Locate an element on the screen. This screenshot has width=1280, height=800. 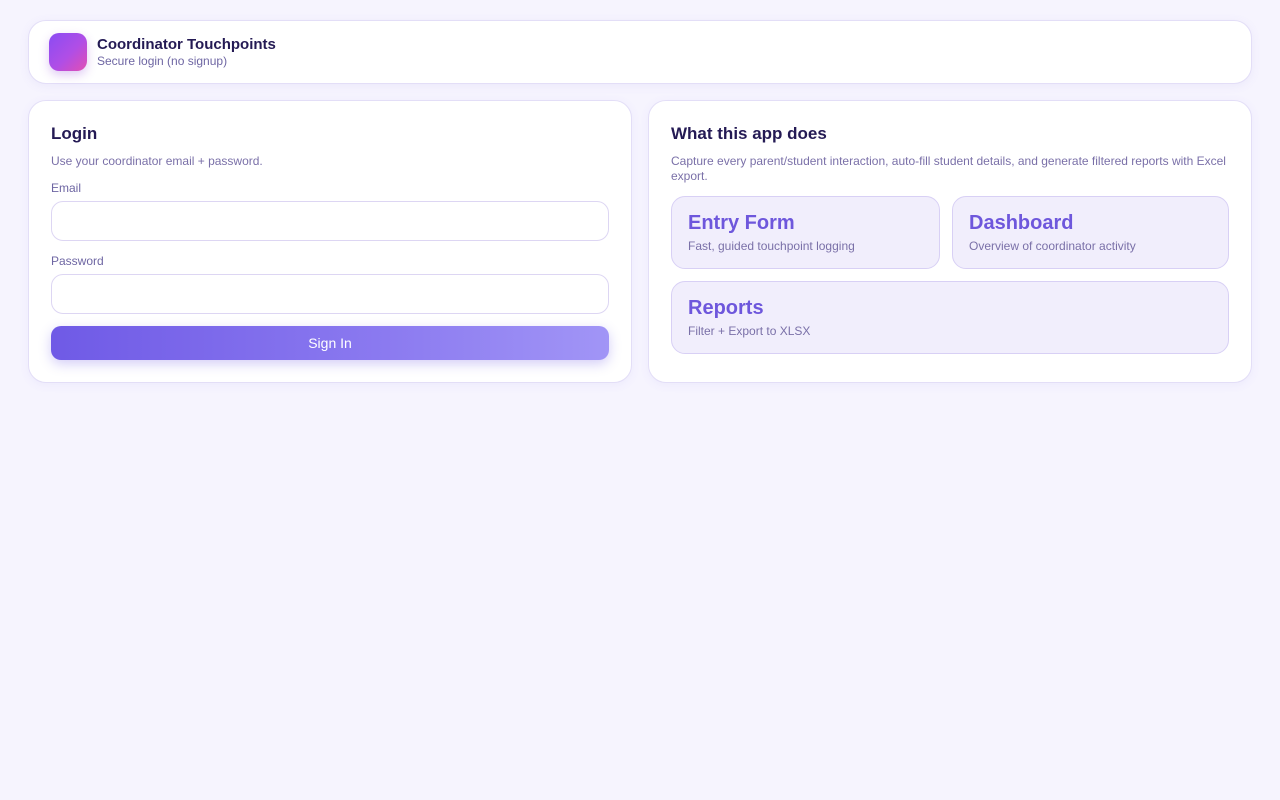
sign-in-button: Sign In is located at coordinates (330, 343).